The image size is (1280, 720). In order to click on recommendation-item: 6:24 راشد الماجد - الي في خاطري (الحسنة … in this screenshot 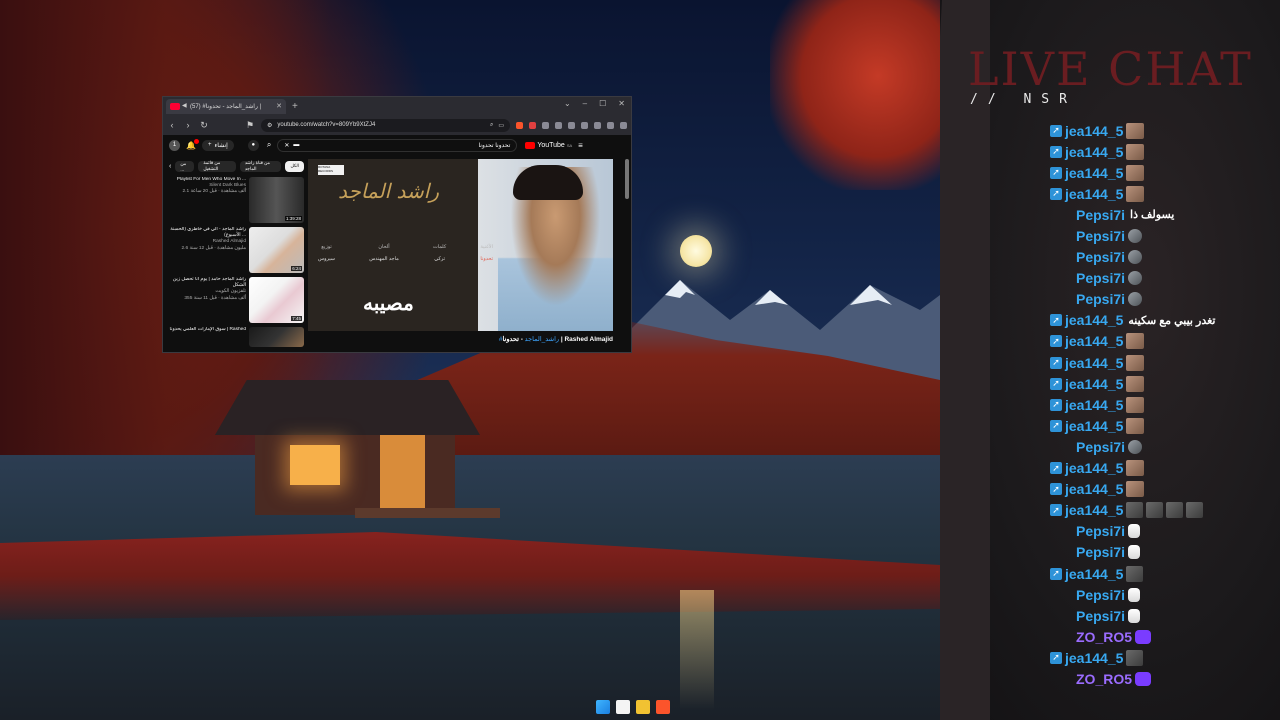, I will do `click(236, 250)`.